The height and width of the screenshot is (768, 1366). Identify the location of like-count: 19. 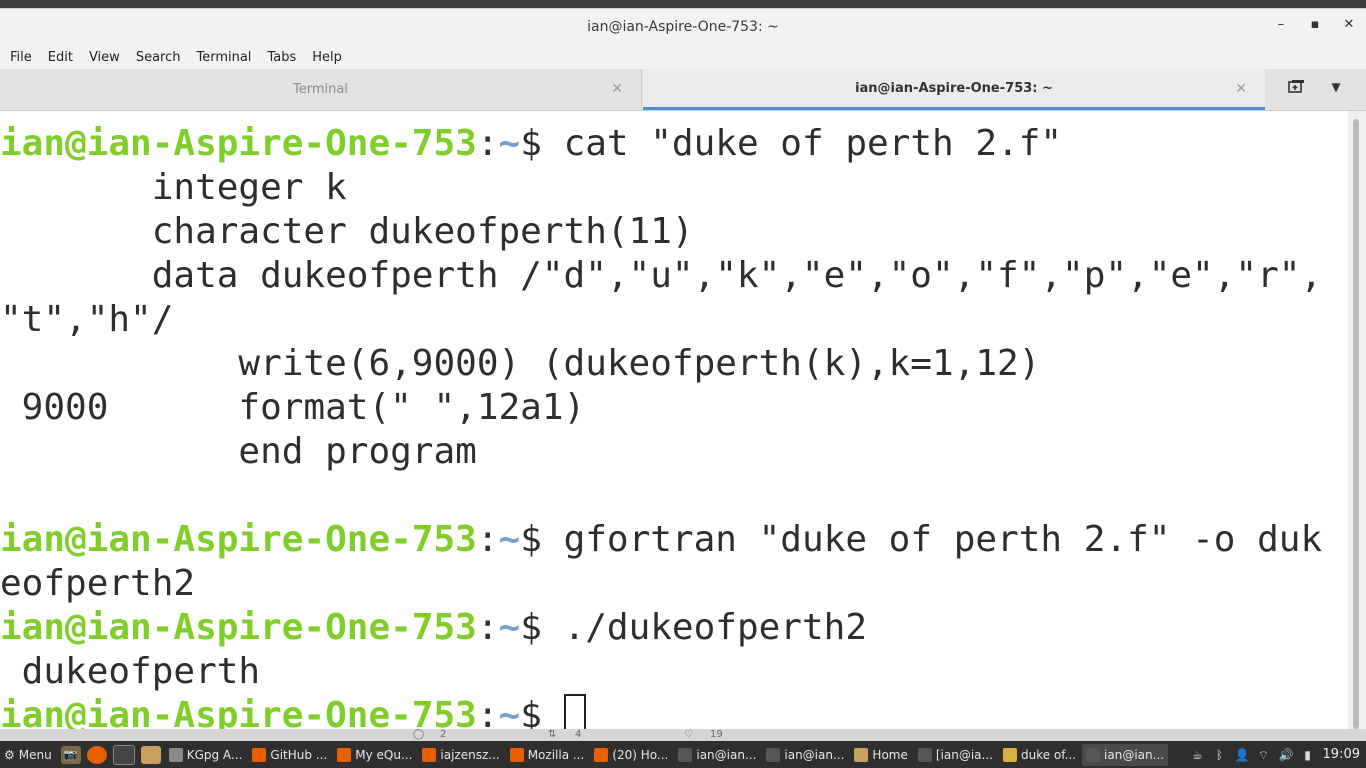
(716, 734).